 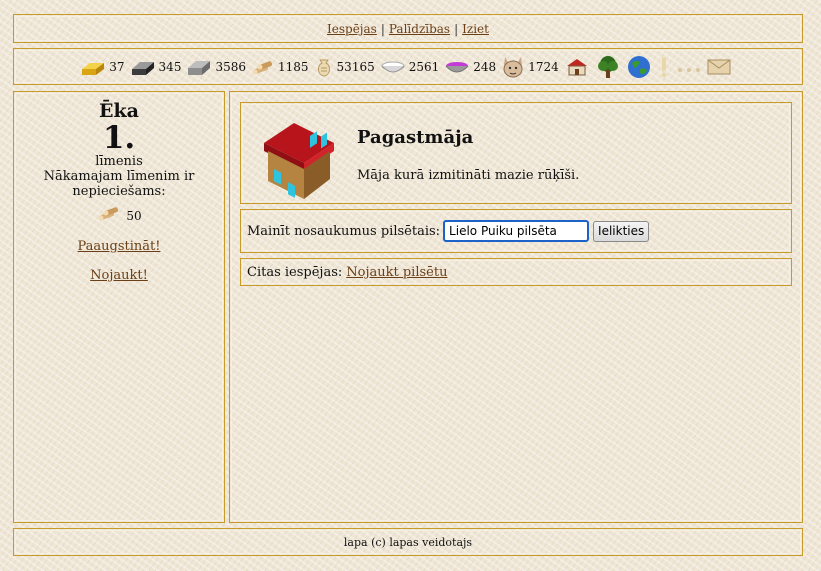 I want to click on envelope-icon, so click(x=719, y=66).